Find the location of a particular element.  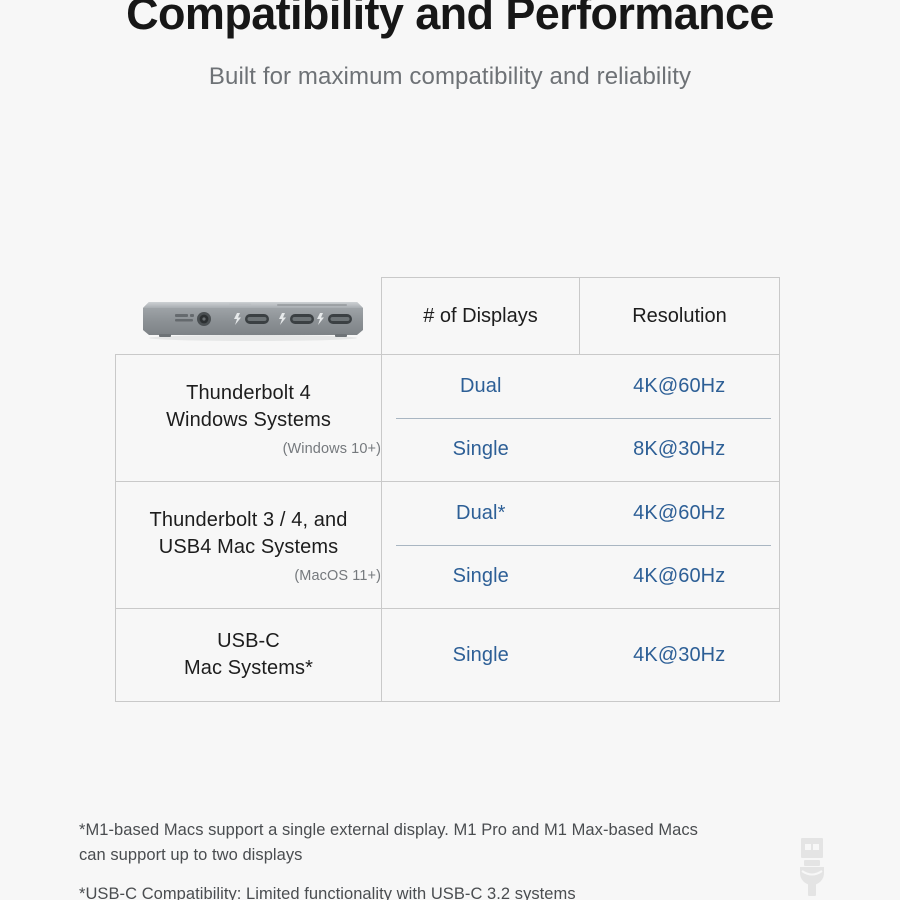

value-subrow: Dual* 4K@60Hz is located at coordinates (580, 513).